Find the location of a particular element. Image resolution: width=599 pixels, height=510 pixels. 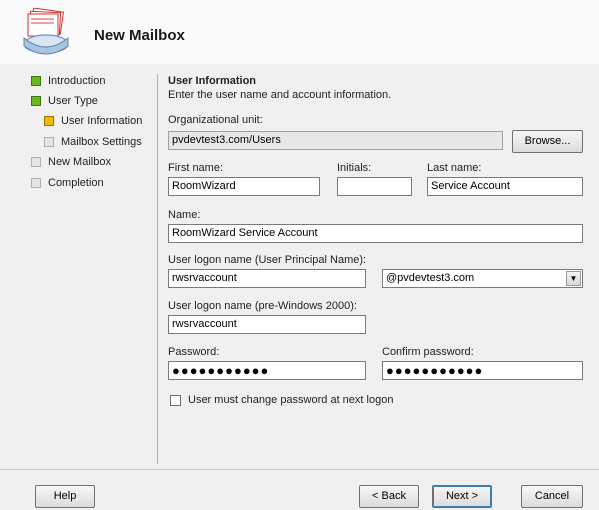

section-title: User Information is located at coordinates (212, 81).